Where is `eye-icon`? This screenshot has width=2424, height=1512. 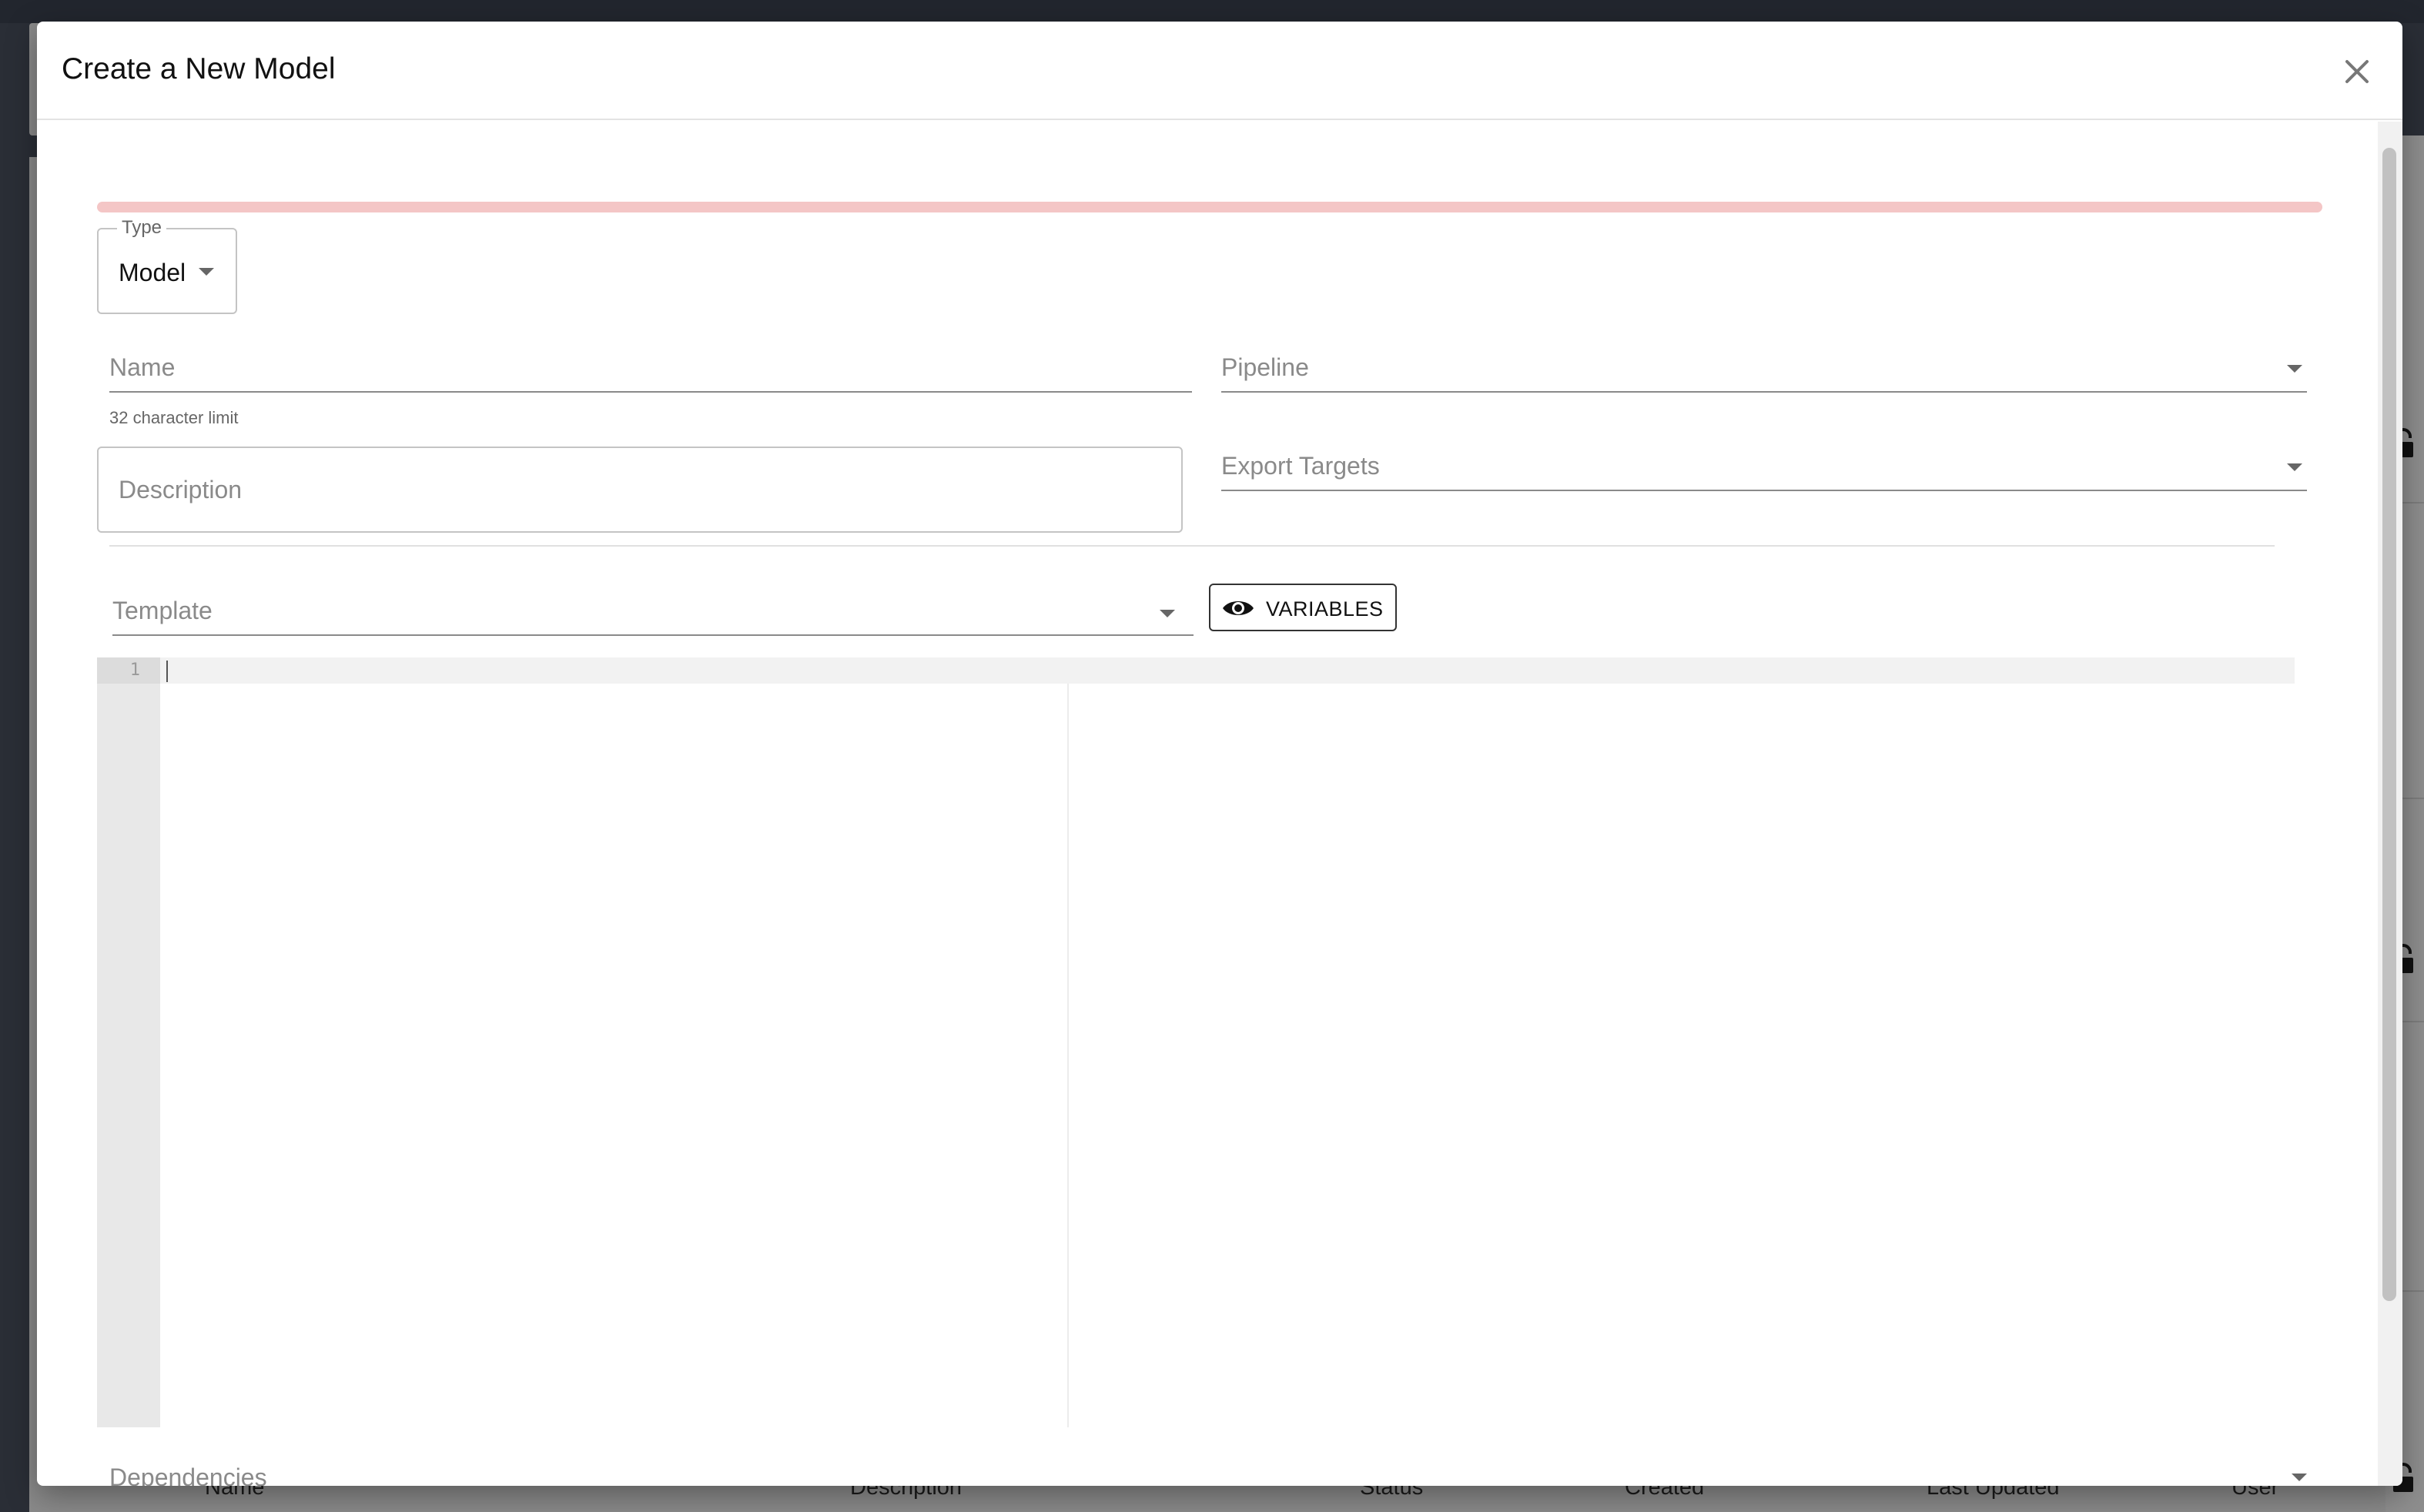 eye-icon is located at coordinates (1238, 608).